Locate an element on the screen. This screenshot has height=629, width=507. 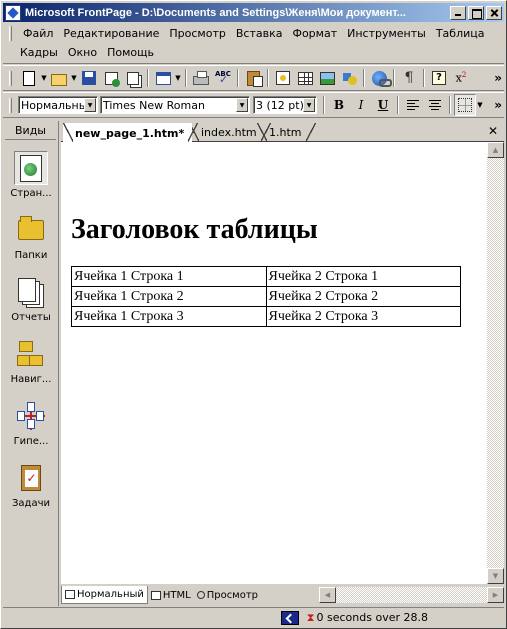
document-tab-bar: new_page_1.htm* index.htm 1.htm ✕ is located at coordinates (282, 132).